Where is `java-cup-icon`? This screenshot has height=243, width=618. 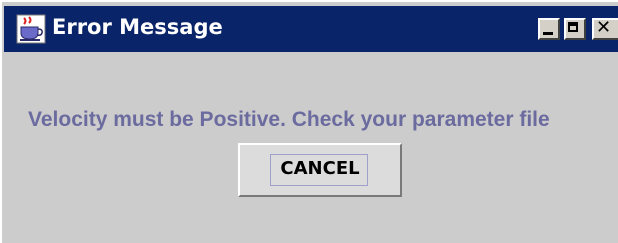
java-cup-icon is located at coordinates (31, 29).